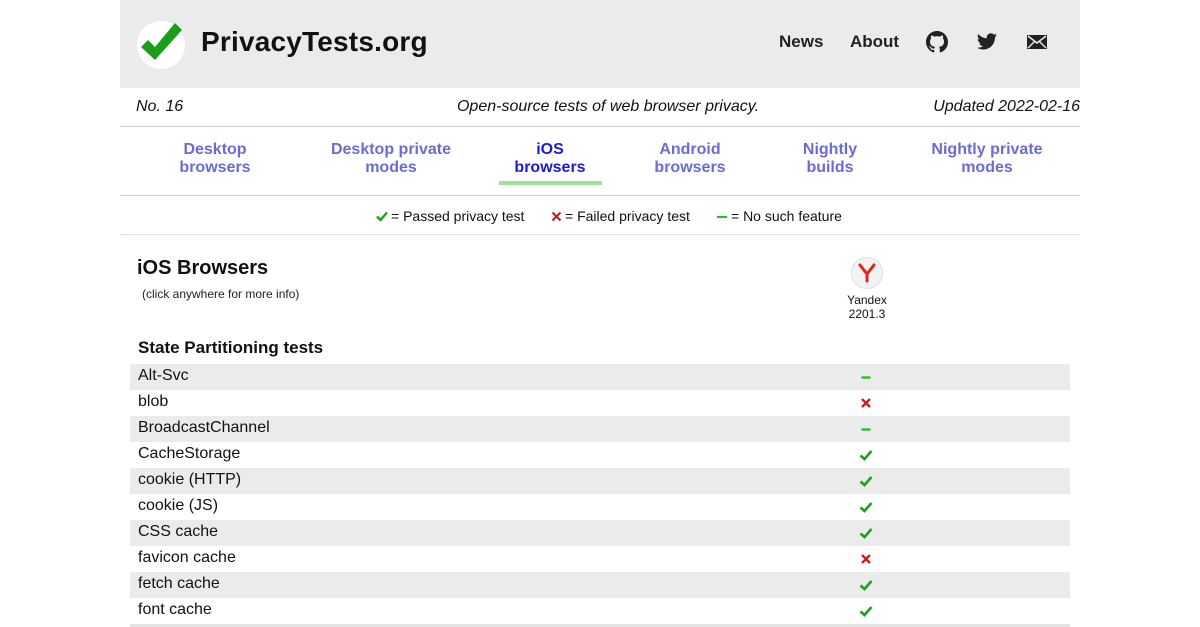  What do you see at coordinates (189, 453) in the screenshot?
I see `test-name: CacheStorage` at bounding box center [189, 453].